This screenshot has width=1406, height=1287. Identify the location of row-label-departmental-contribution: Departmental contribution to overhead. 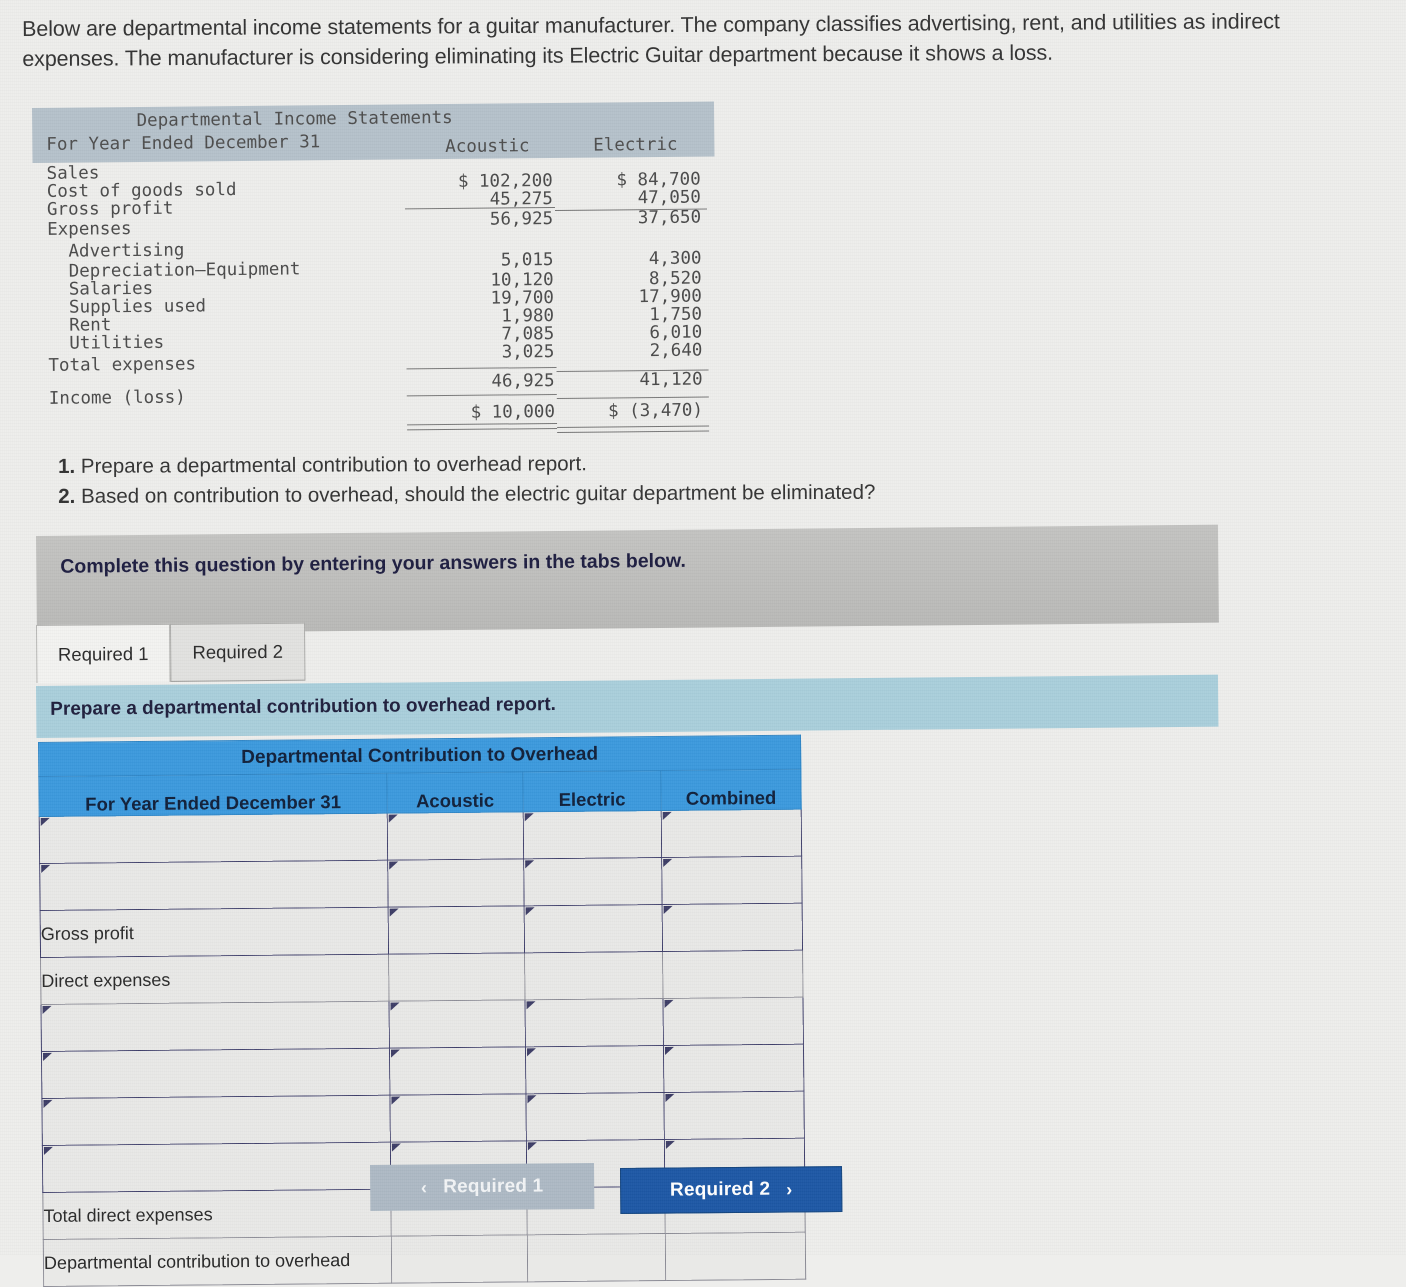
(217, 1261).